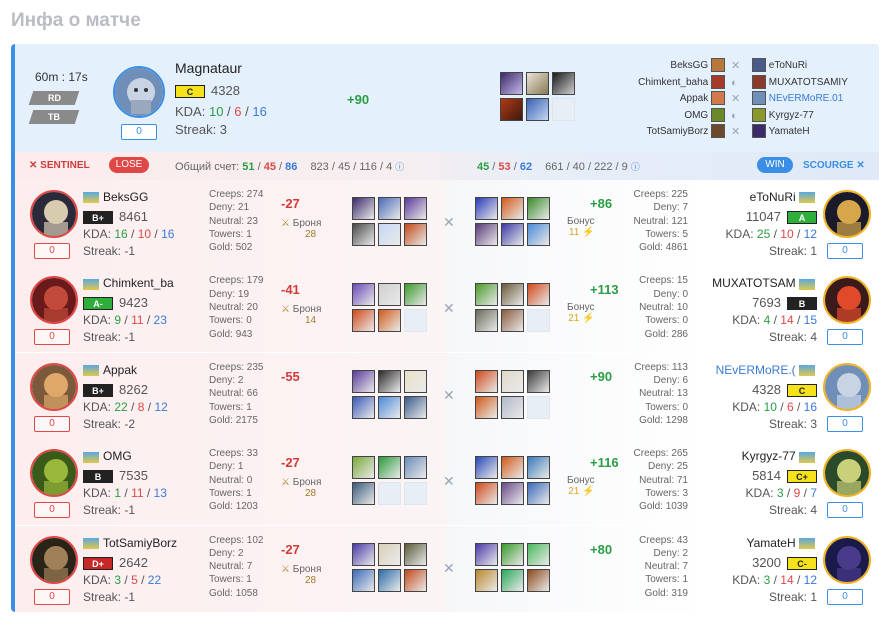 The height and width of the screenshot is (636, 890). Describe the element at coordinates (764, 370) in the screenshot. I see `right-player-name: NEvERMoRE.(` at that location.